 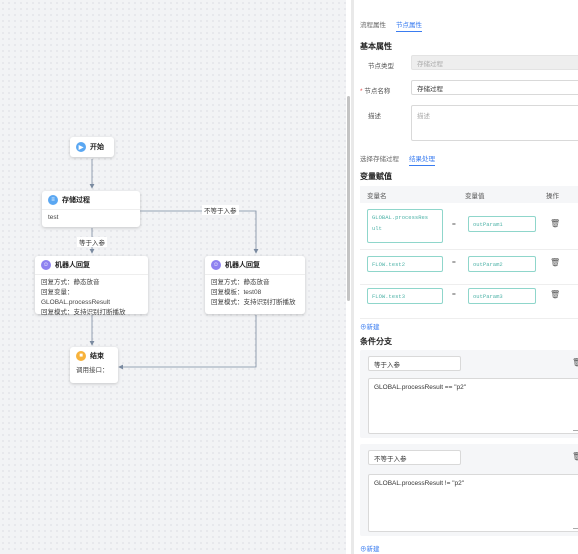 What do you see at coordinates (377, 91) in the screenshot?
I see `node-name-label: 节点名称` at bounding box center [377, 91].